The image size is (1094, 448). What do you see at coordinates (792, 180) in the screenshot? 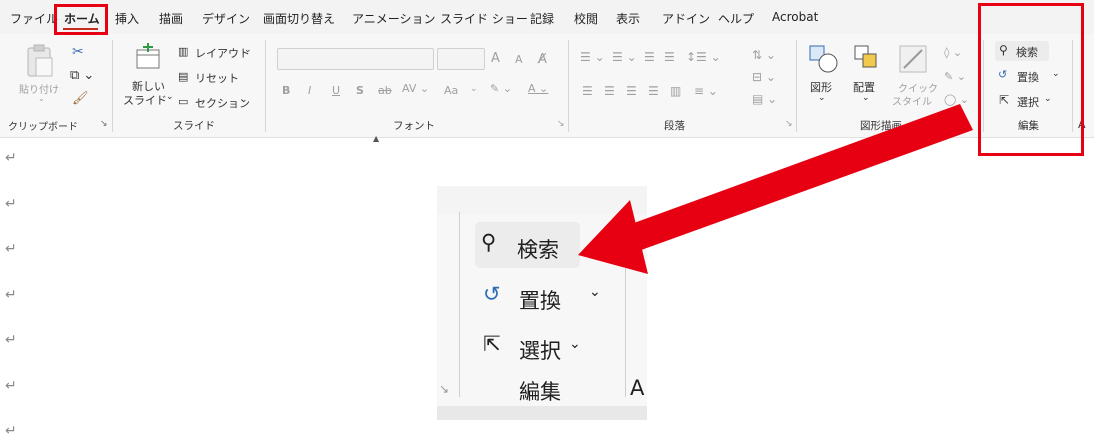
I see `arrow-shaft` at bounding box center [792, 180].